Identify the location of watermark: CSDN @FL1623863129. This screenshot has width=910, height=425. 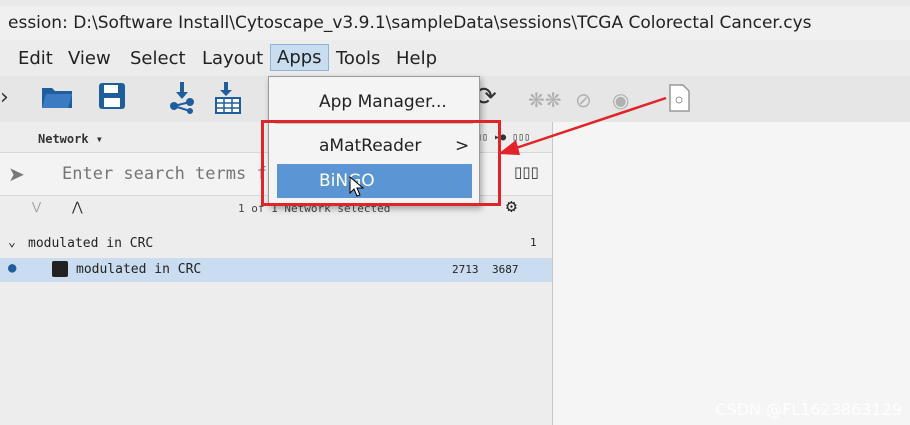
(808, 409).